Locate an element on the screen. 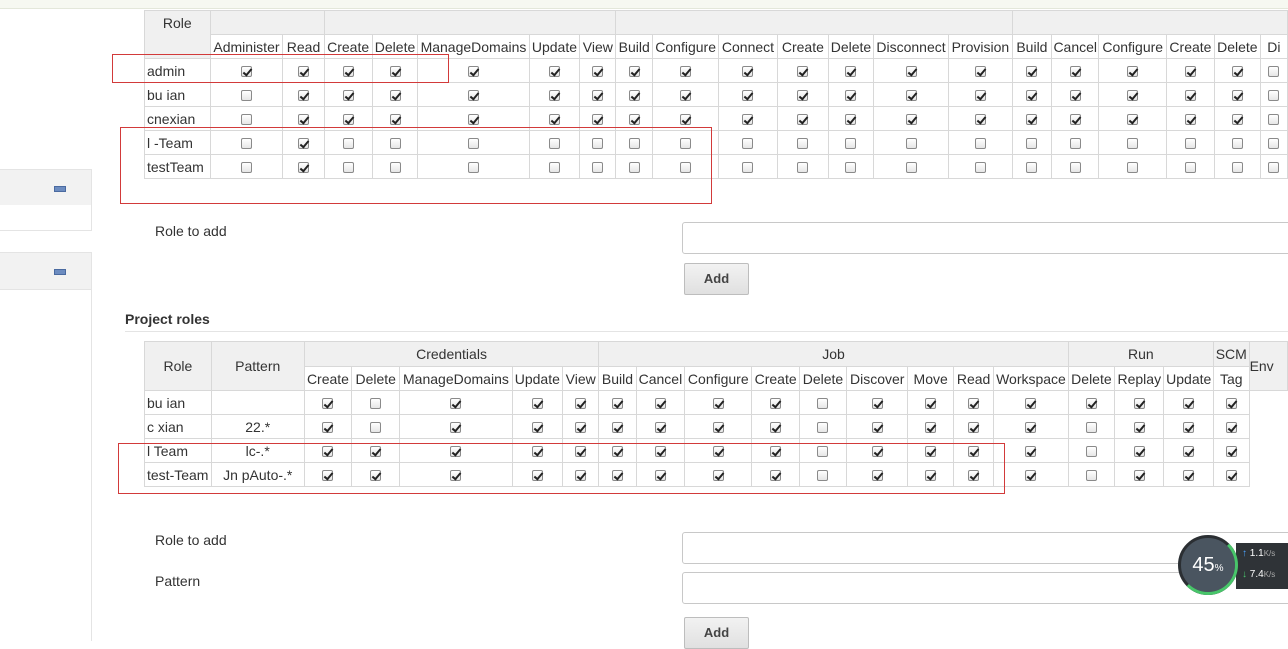 This screenshot has width=1288, height=649. add-global-role-button: Add is located at coordinates (716, 279).